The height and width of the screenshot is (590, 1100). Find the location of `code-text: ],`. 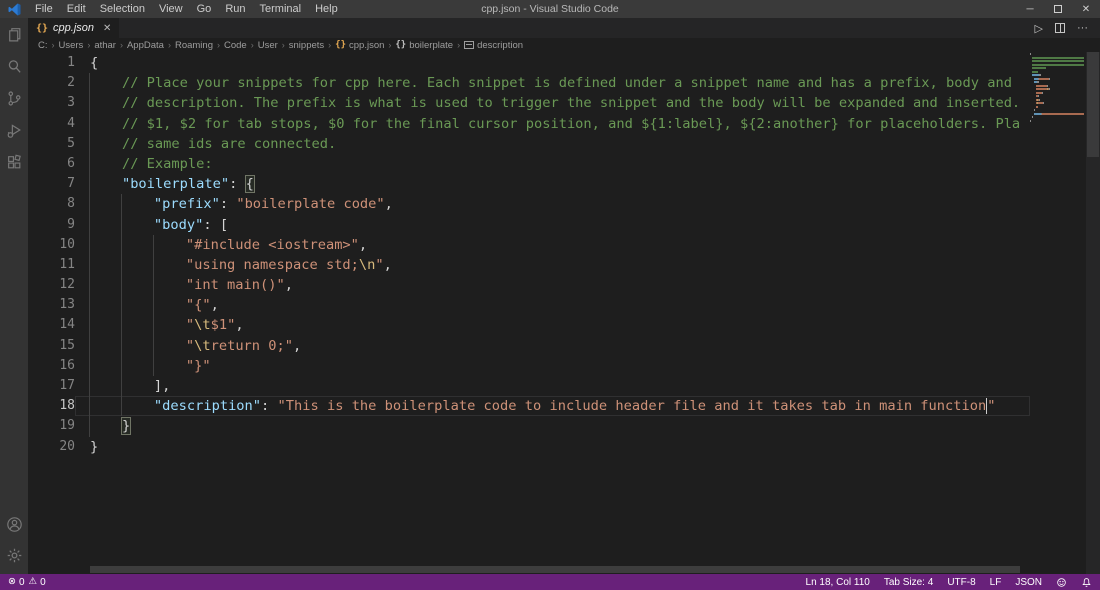

code-text: ], is located at coordinates (552, 386).